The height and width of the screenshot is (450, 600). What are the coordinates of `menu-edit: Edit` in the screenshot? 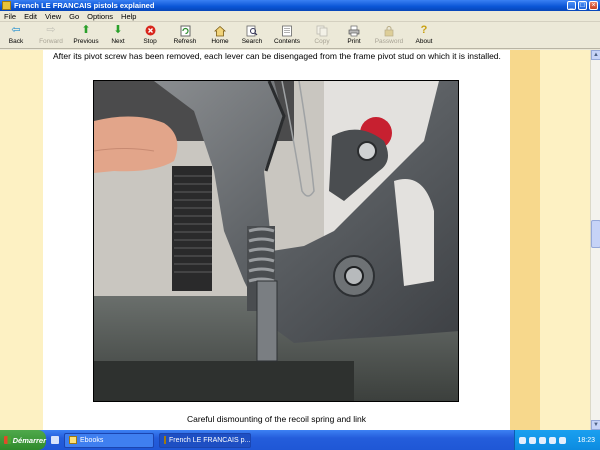 It's located at (30, 16).